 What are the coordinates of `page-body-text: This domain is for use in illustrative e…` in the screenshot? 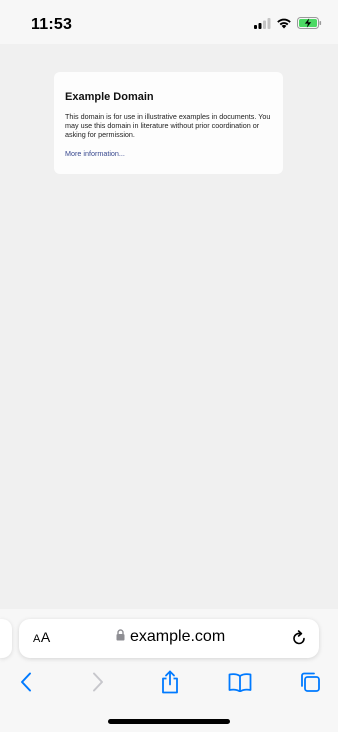 It's located at (168, 125).